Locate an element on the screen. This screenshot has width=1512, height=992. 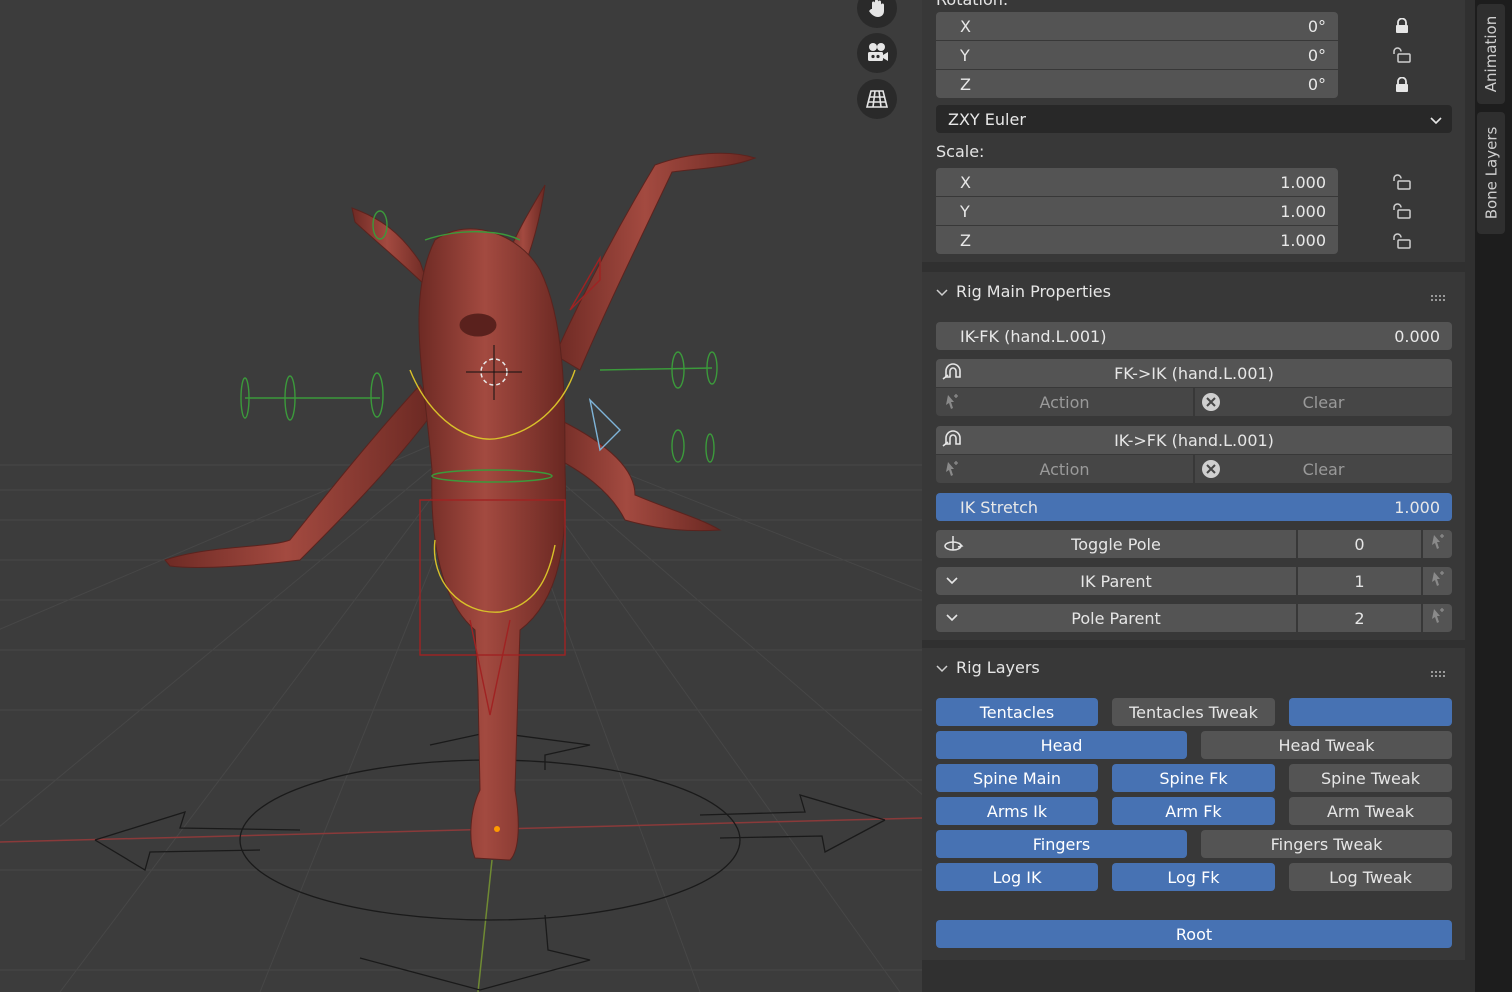
value-text: 0 is located at coordinates (1359, 544).